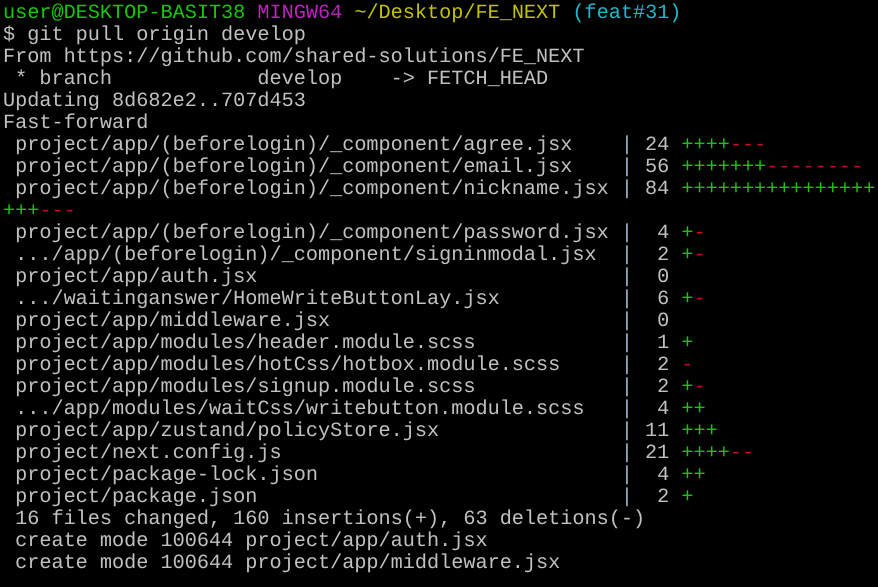  What do you see at coordinates (306, 256) in the screenshot?
I see `file-path: .../app/(beforelogin)/_component/signinmodal.jsx` at bounding box center [306, 256].